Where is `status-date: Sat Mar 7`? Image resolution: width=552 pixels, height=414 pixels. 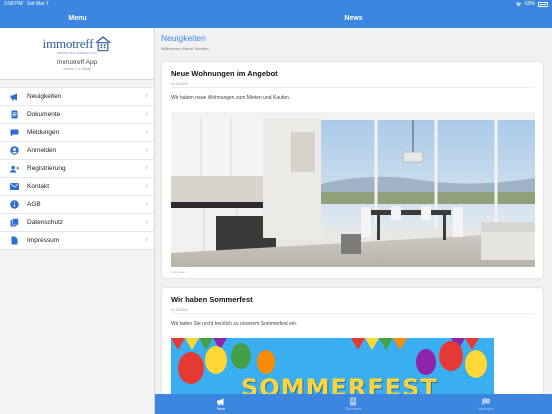
status-date: Sat Mar 7 is located at coordinates (38, 4).